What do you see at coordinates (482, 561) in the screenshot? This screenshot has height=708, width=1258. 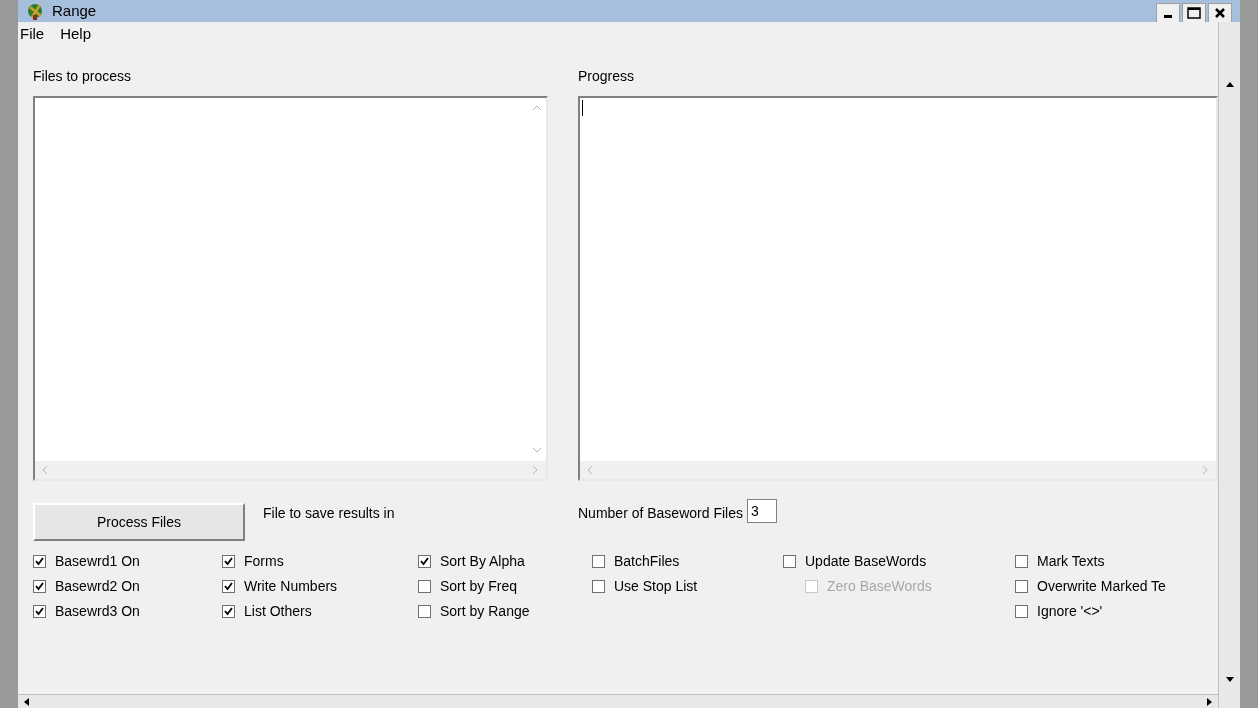 I see `checkbox-label: Sort By Alpha` at bounding box center [482, 561].